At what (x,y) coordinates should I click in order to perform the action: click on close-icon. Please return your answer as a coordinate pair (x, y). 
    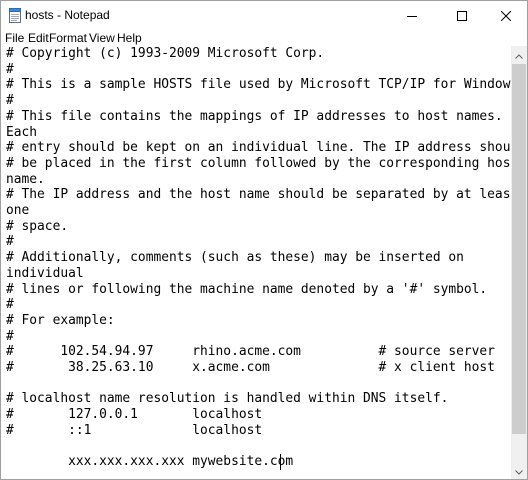
    Looking at the image, I should click on (506, 15).